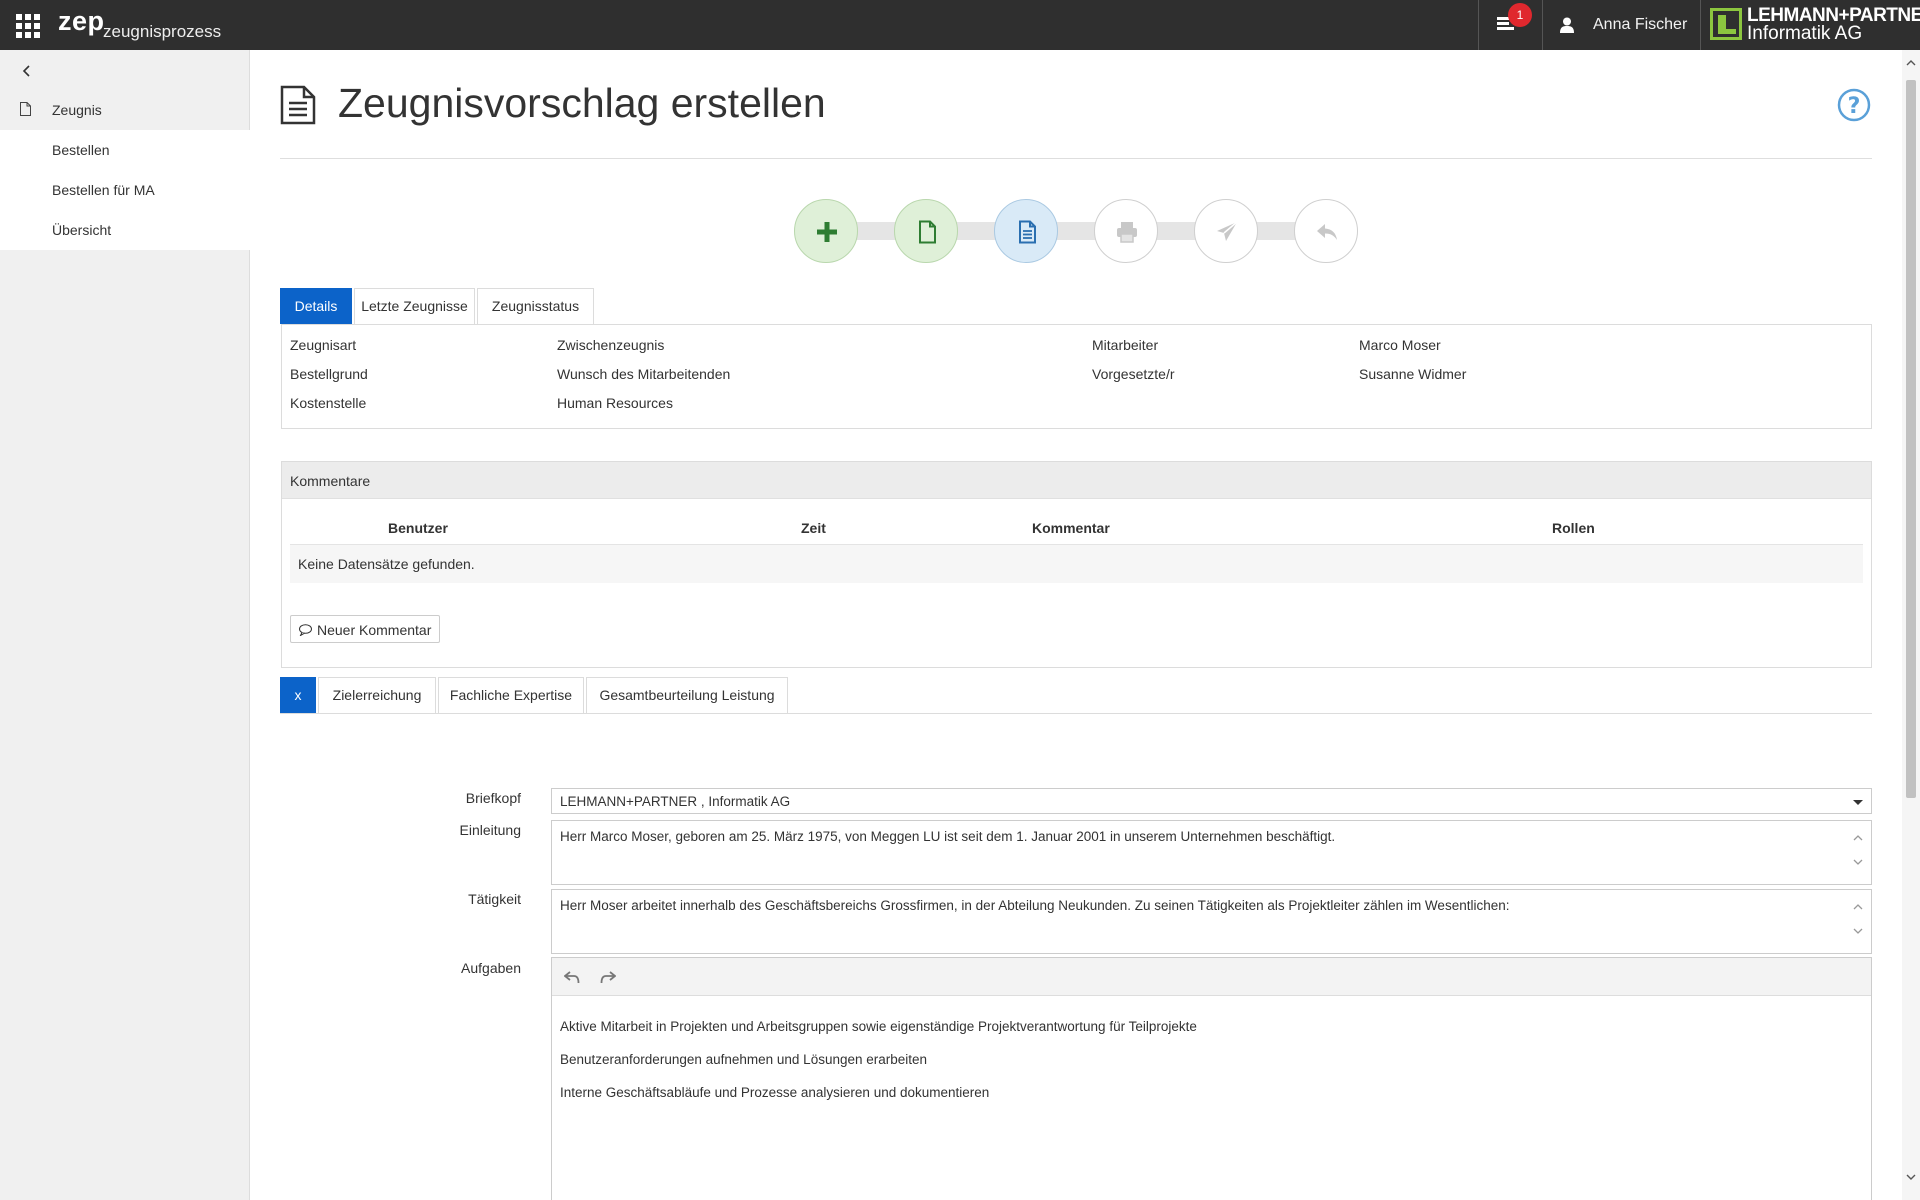  What do you see at coordinates (418, 528) in the screenshot?
I see `column-header-benutzer: Benutzer` at bounding box center [418, 528].